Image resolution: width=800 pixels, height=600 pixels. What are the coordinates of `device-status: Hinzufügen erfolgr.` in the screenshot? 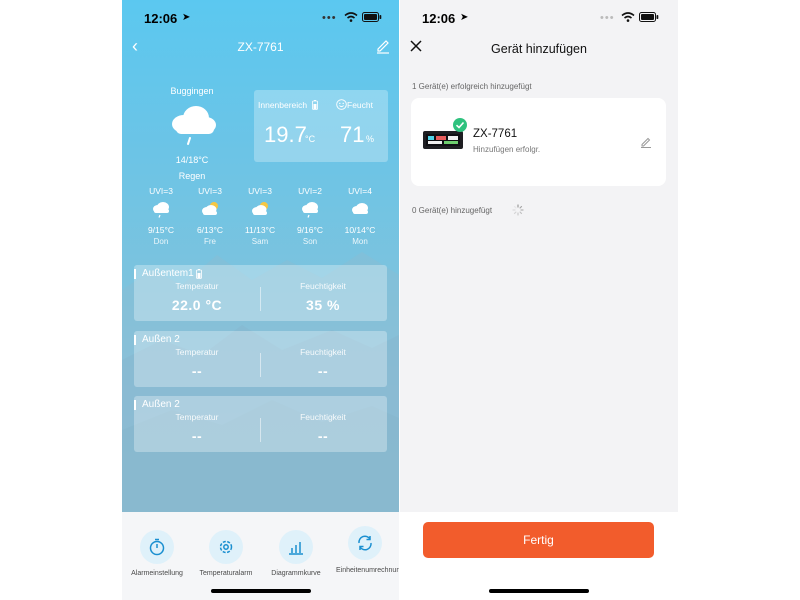 It's located at (507, 149).